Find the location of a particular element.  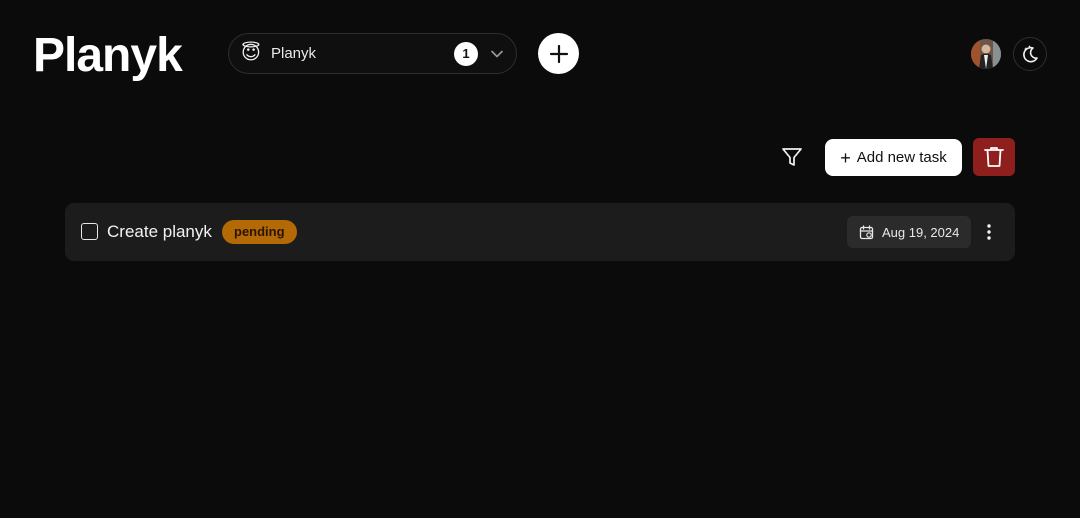

chevron-down-icon is located at coordinates (497, 54).